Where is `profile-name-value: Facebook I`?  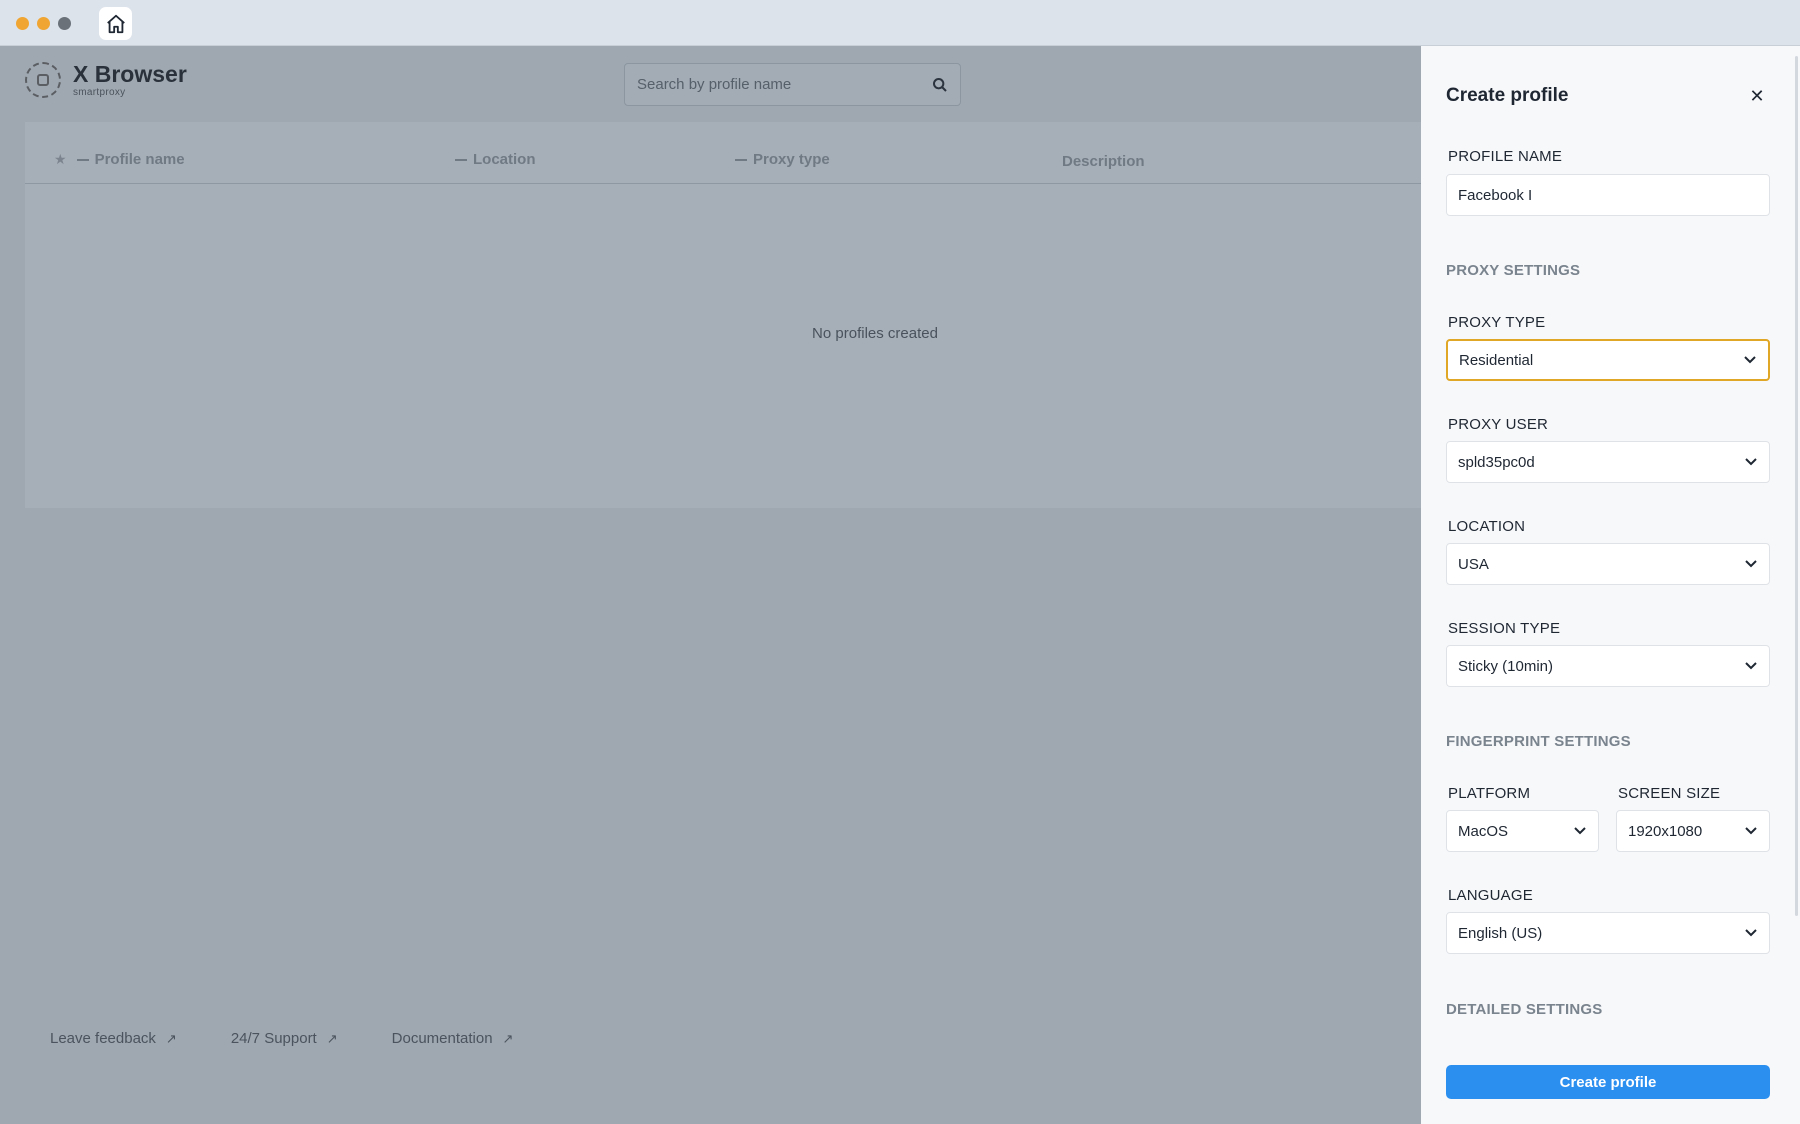
profile-name-value: Facebook I is located at coordinates (1495, 195).